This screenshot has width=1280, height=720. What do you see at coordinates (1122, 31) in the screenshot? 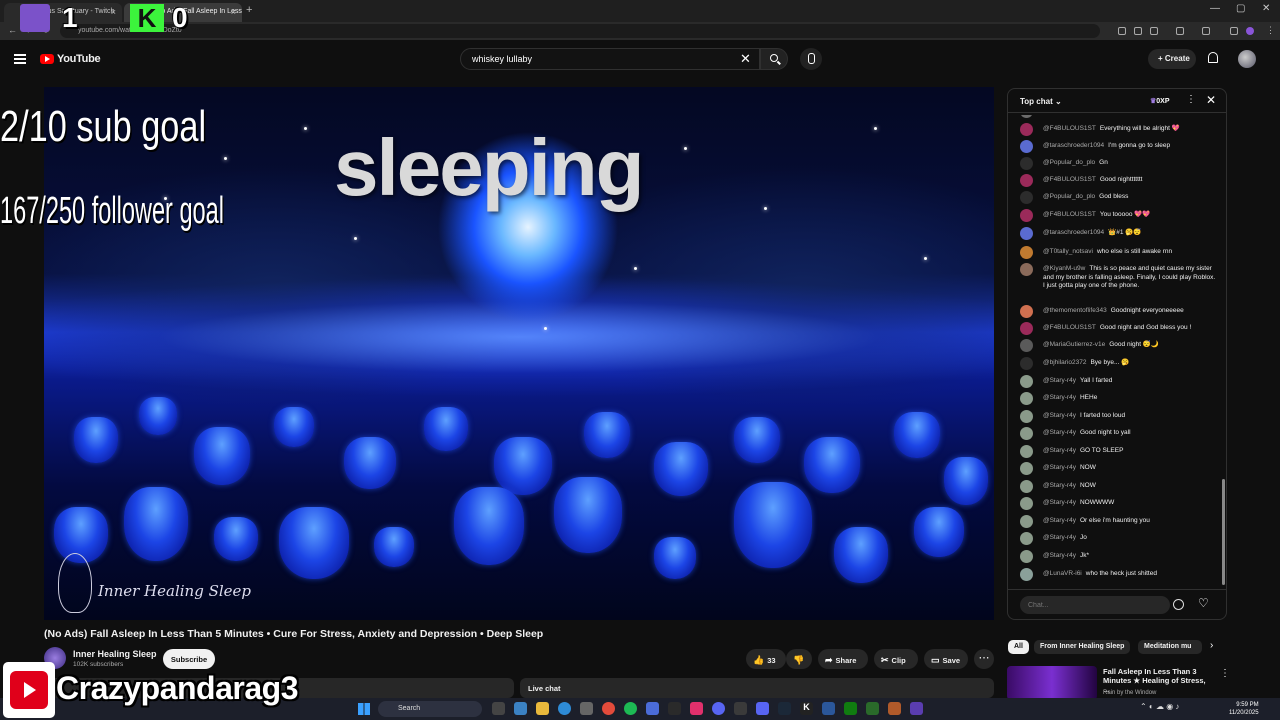
I see `extension-icon` at bounding box center [1122, 31].